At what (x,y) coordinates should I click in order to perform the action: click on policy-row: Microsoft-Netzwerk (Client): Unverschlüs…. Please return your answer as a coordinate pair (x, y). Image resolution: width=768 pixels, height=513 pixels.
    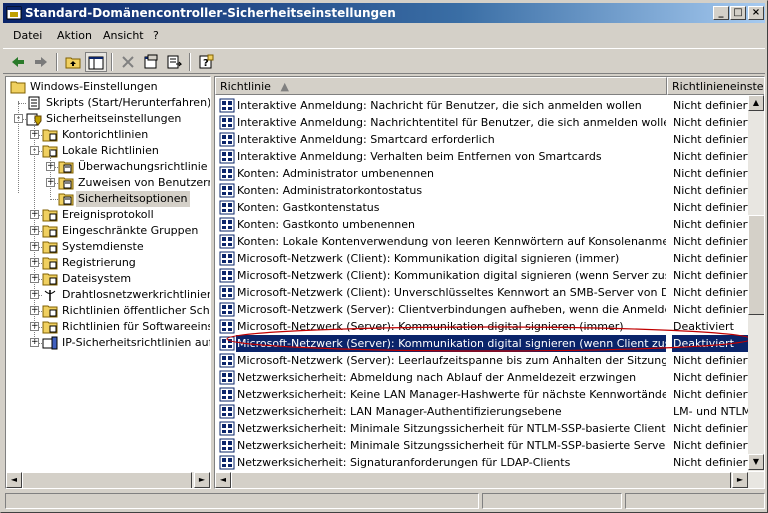
    Looking at the image, I should click on (482, 292).